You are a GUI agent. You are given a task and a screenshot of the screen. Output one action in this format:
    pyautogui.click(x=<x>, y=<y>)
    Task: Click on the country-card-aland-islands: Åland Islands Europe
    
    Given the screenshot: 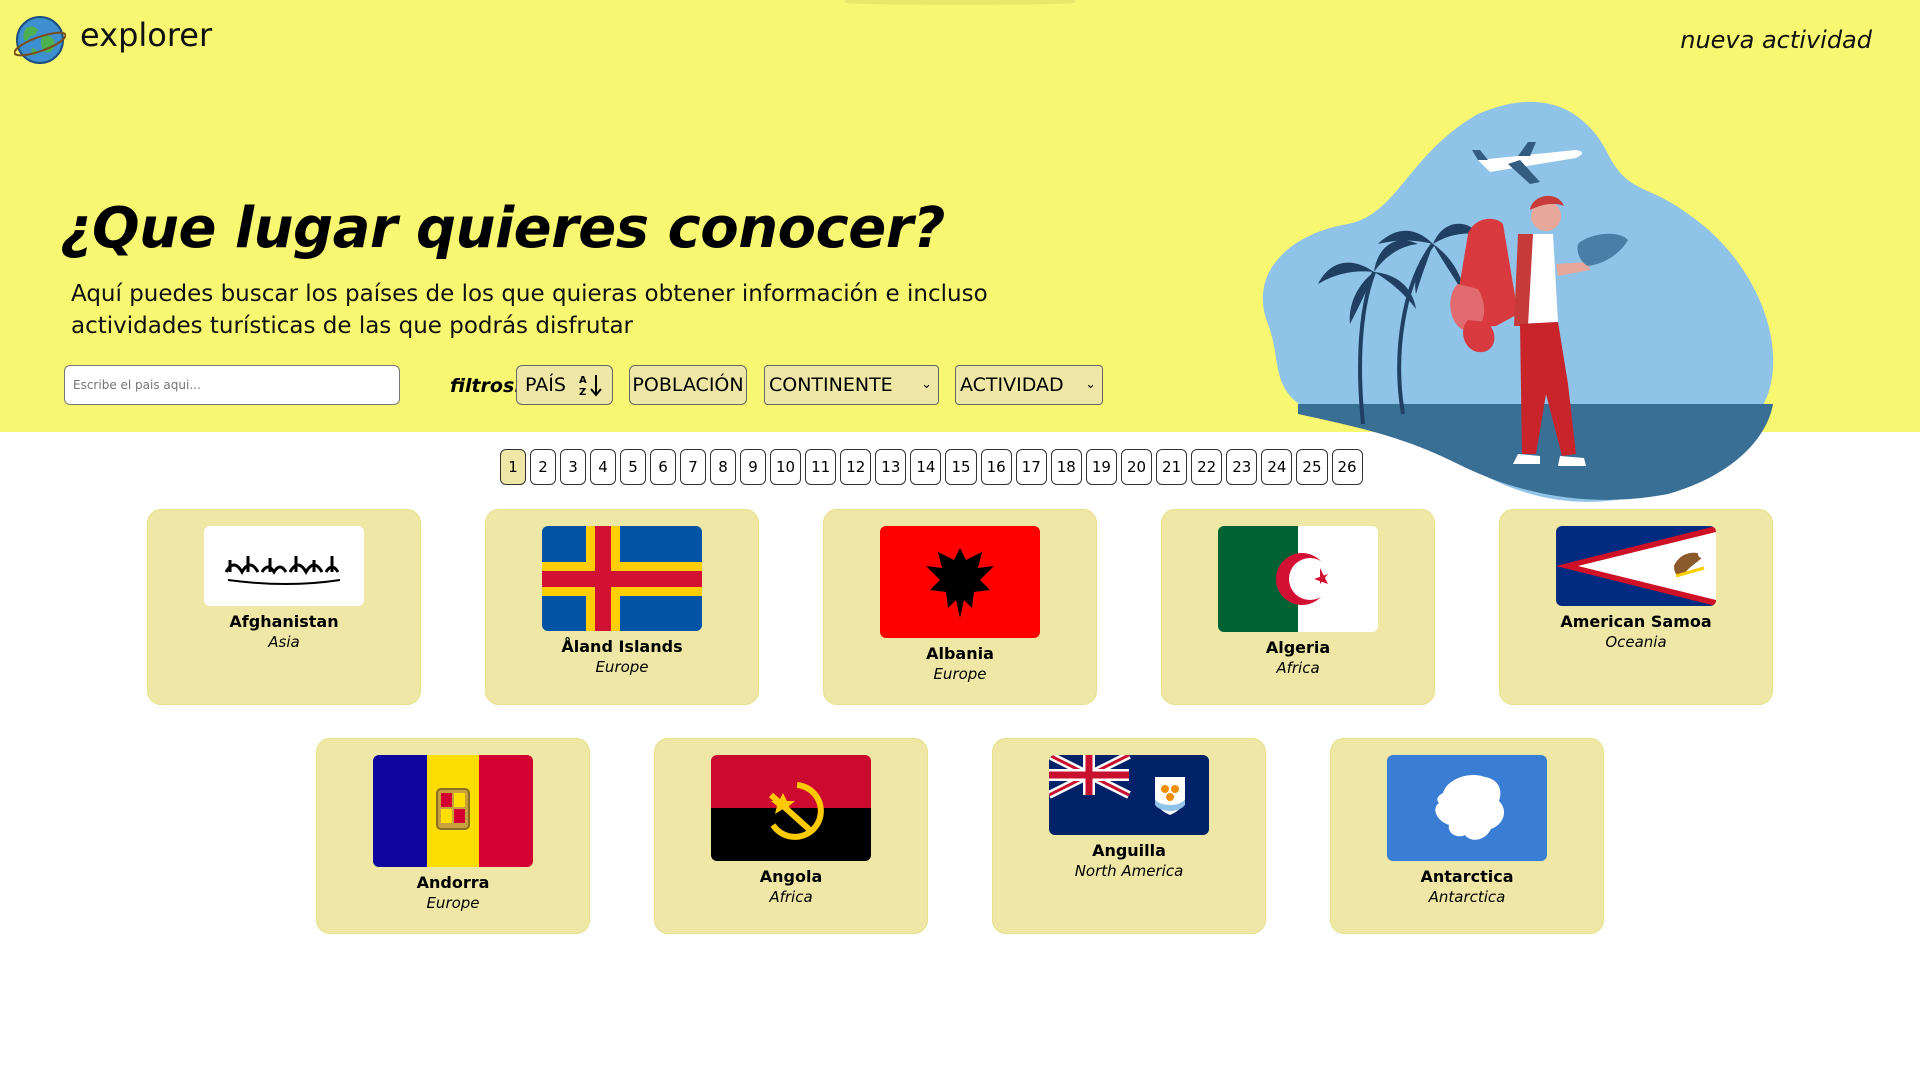 What is the action you would take?
    pyautogui.click(x=622, y=607)
    